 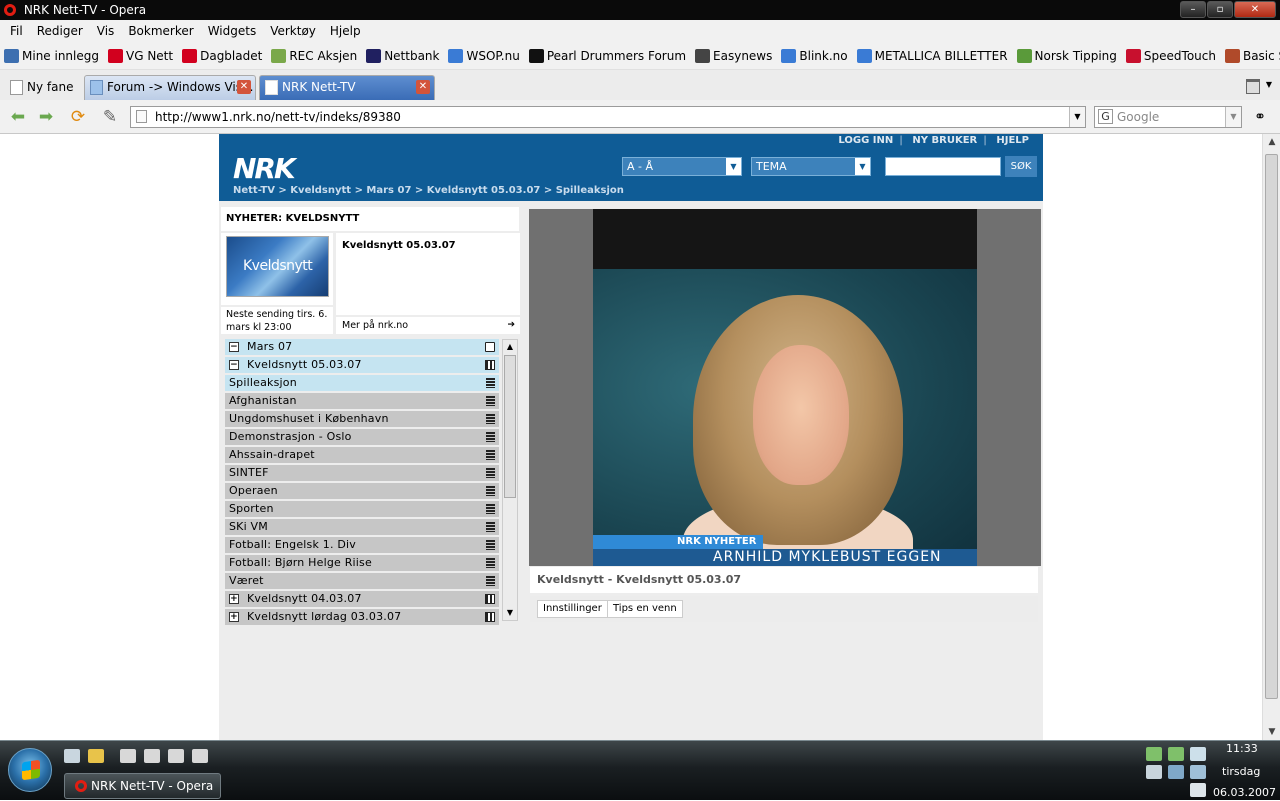 I want to click on bookmark-item: Easynews, so click(x=733, y=55).